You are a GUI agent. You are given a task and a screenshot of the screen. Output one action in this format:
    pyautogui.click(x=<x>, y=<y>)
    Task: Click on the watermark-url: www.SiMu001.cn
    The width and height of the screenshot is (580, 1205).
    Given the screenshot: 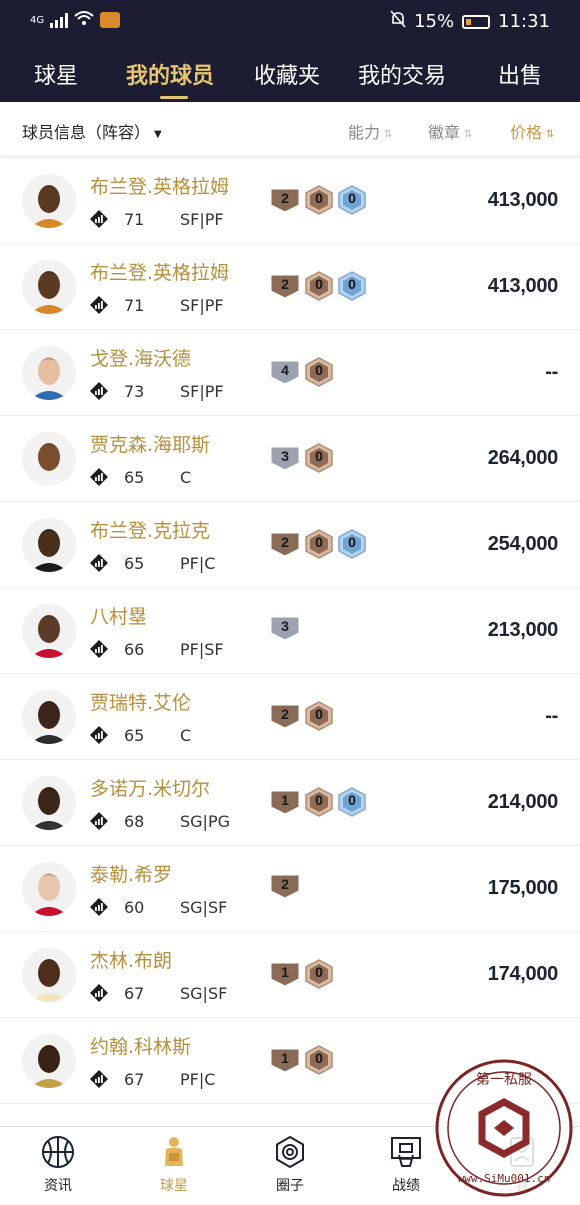 What is the action you would take?
    pyautogui.click(x=504, y=1178)
    